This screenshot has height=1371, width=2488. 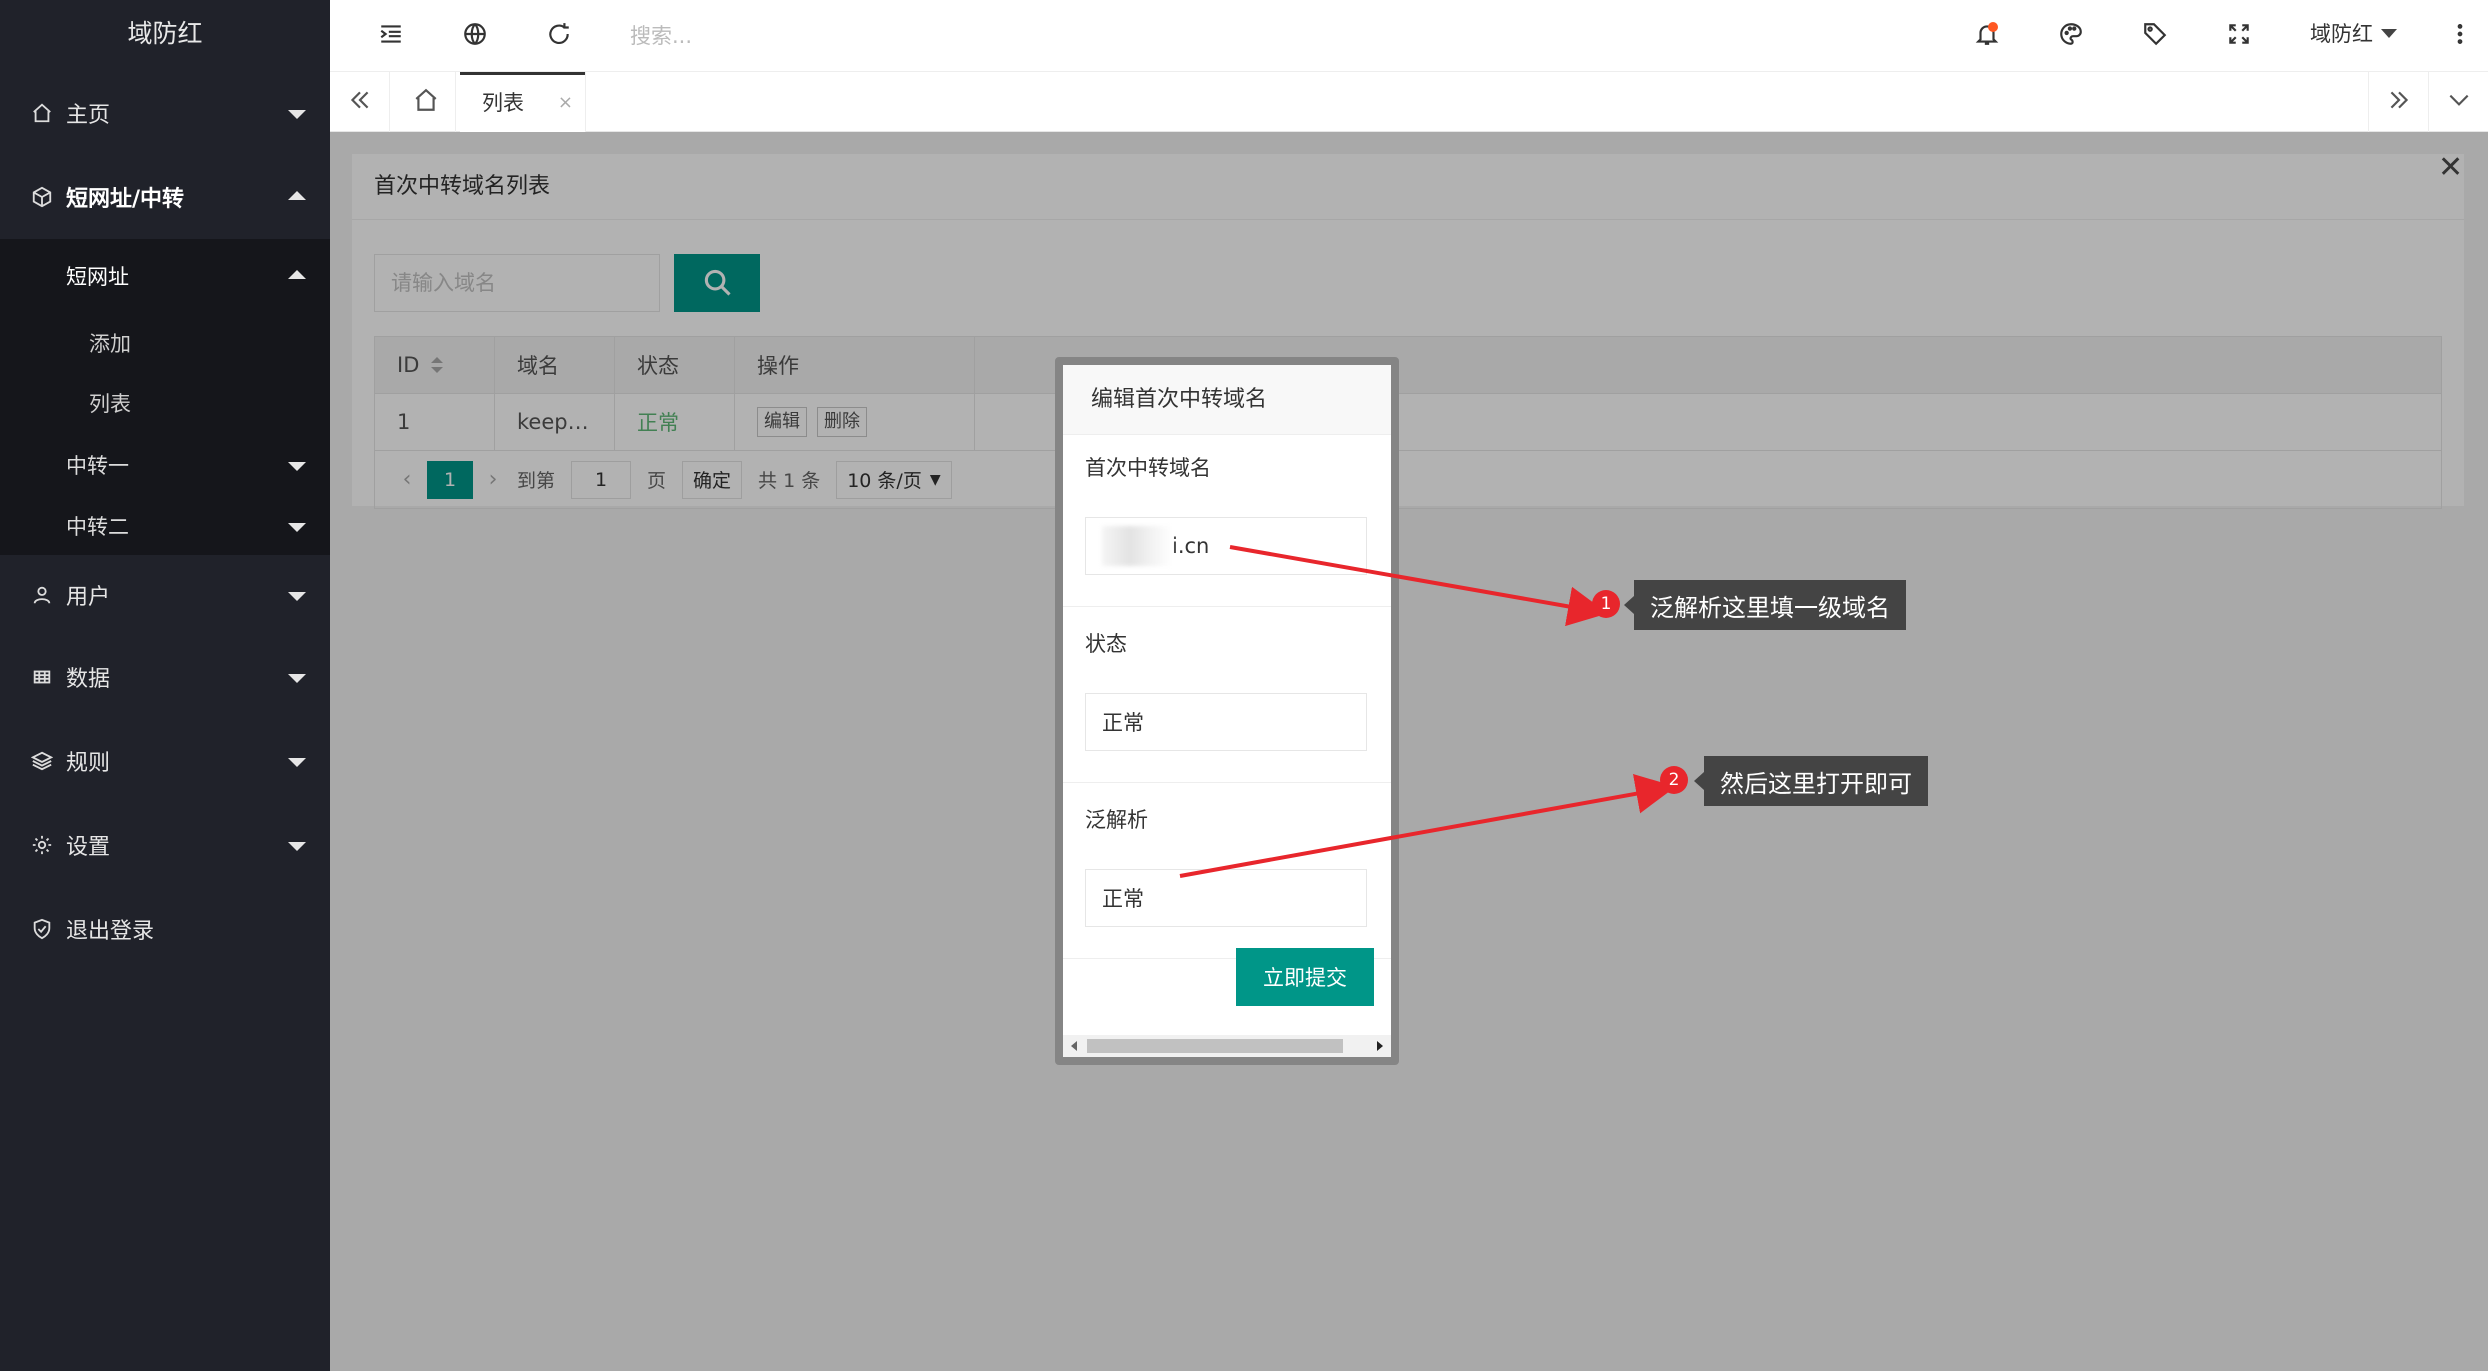 What do you see at coordinates (1215, 1046) in the screenshot?
I see `scroll-thumb` at bounding box center [1215, 1046].